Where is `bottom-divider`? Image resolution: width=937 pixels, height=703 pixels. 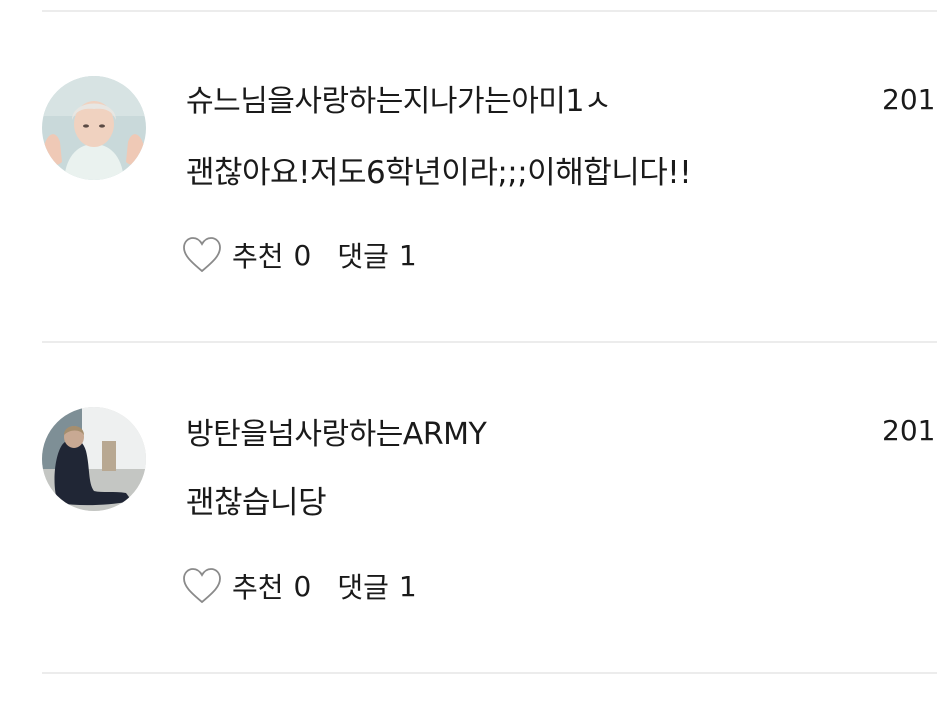 bottom-divider is located at coordinates (489, 673).